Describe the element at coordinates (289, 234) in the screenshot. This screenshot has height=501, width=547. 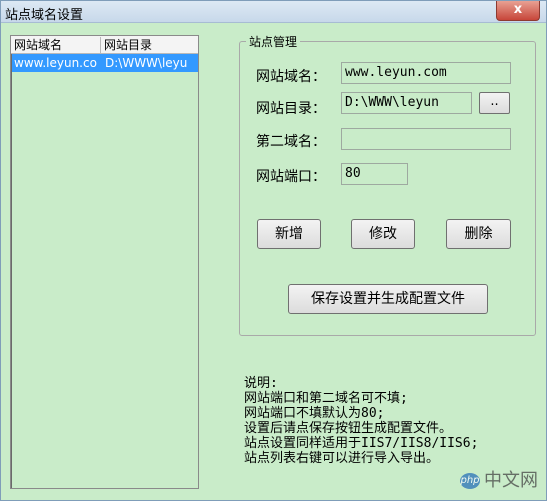
I see `add-button: 新增` at that location.